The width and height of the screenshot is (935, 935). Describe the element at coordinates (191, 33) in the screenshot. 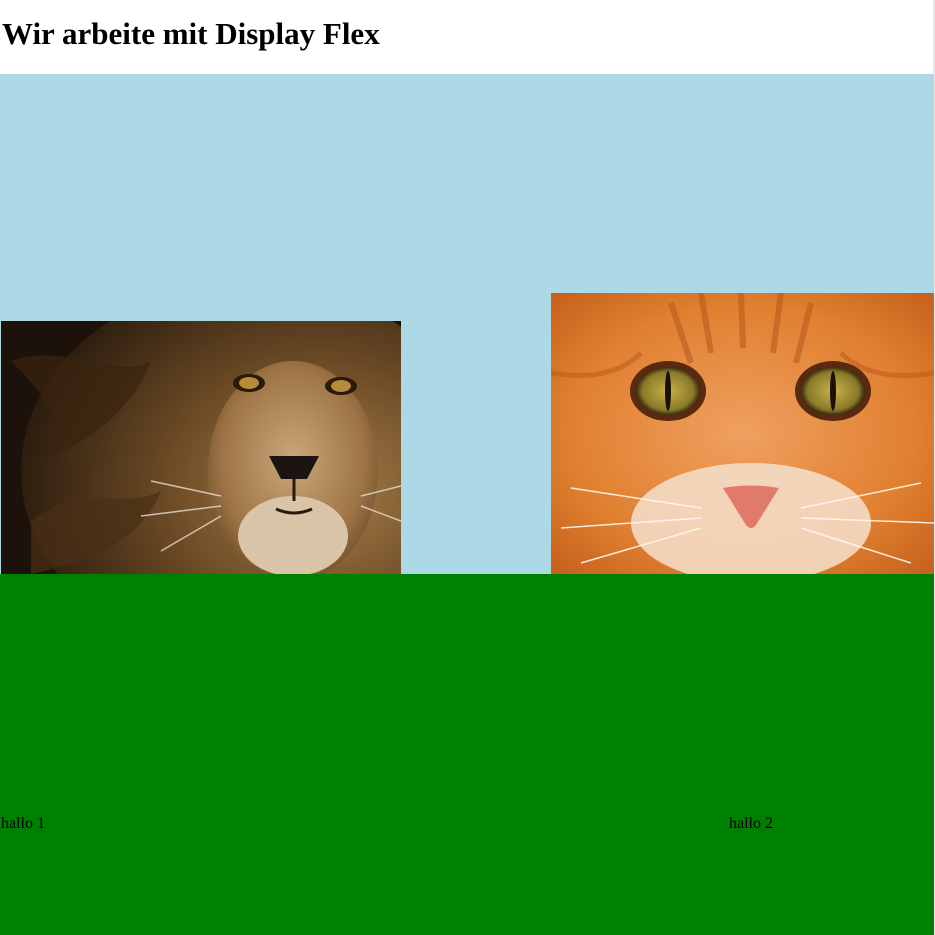

I see `page-title: Wir arbeite mit Display Flex` at that location.